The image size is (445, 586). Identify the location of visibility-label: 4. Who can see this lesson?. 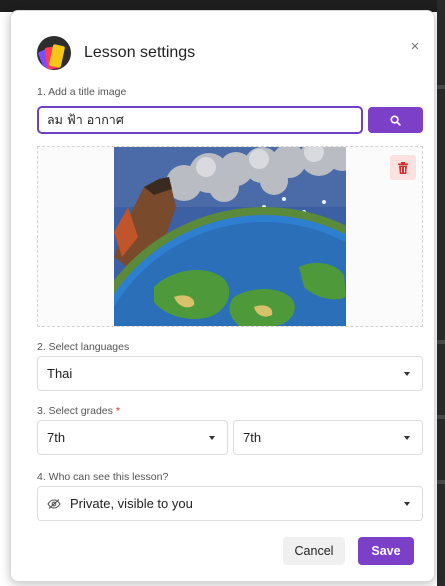
(103, 477).